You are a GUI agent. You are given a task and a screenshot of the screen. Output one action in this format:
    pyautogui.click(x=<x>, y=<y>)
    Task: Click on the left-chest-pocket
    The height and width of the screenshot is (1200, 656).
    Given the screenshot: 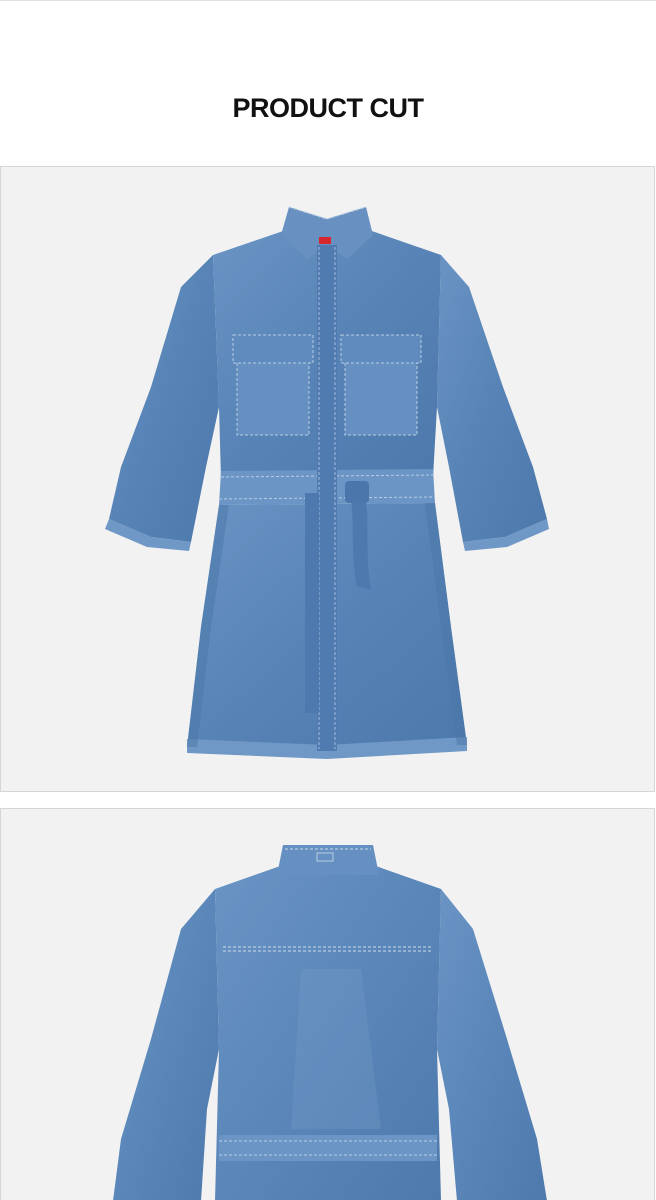 What is the action you would take?
    pyautogui.click(x=273, y=385)
    